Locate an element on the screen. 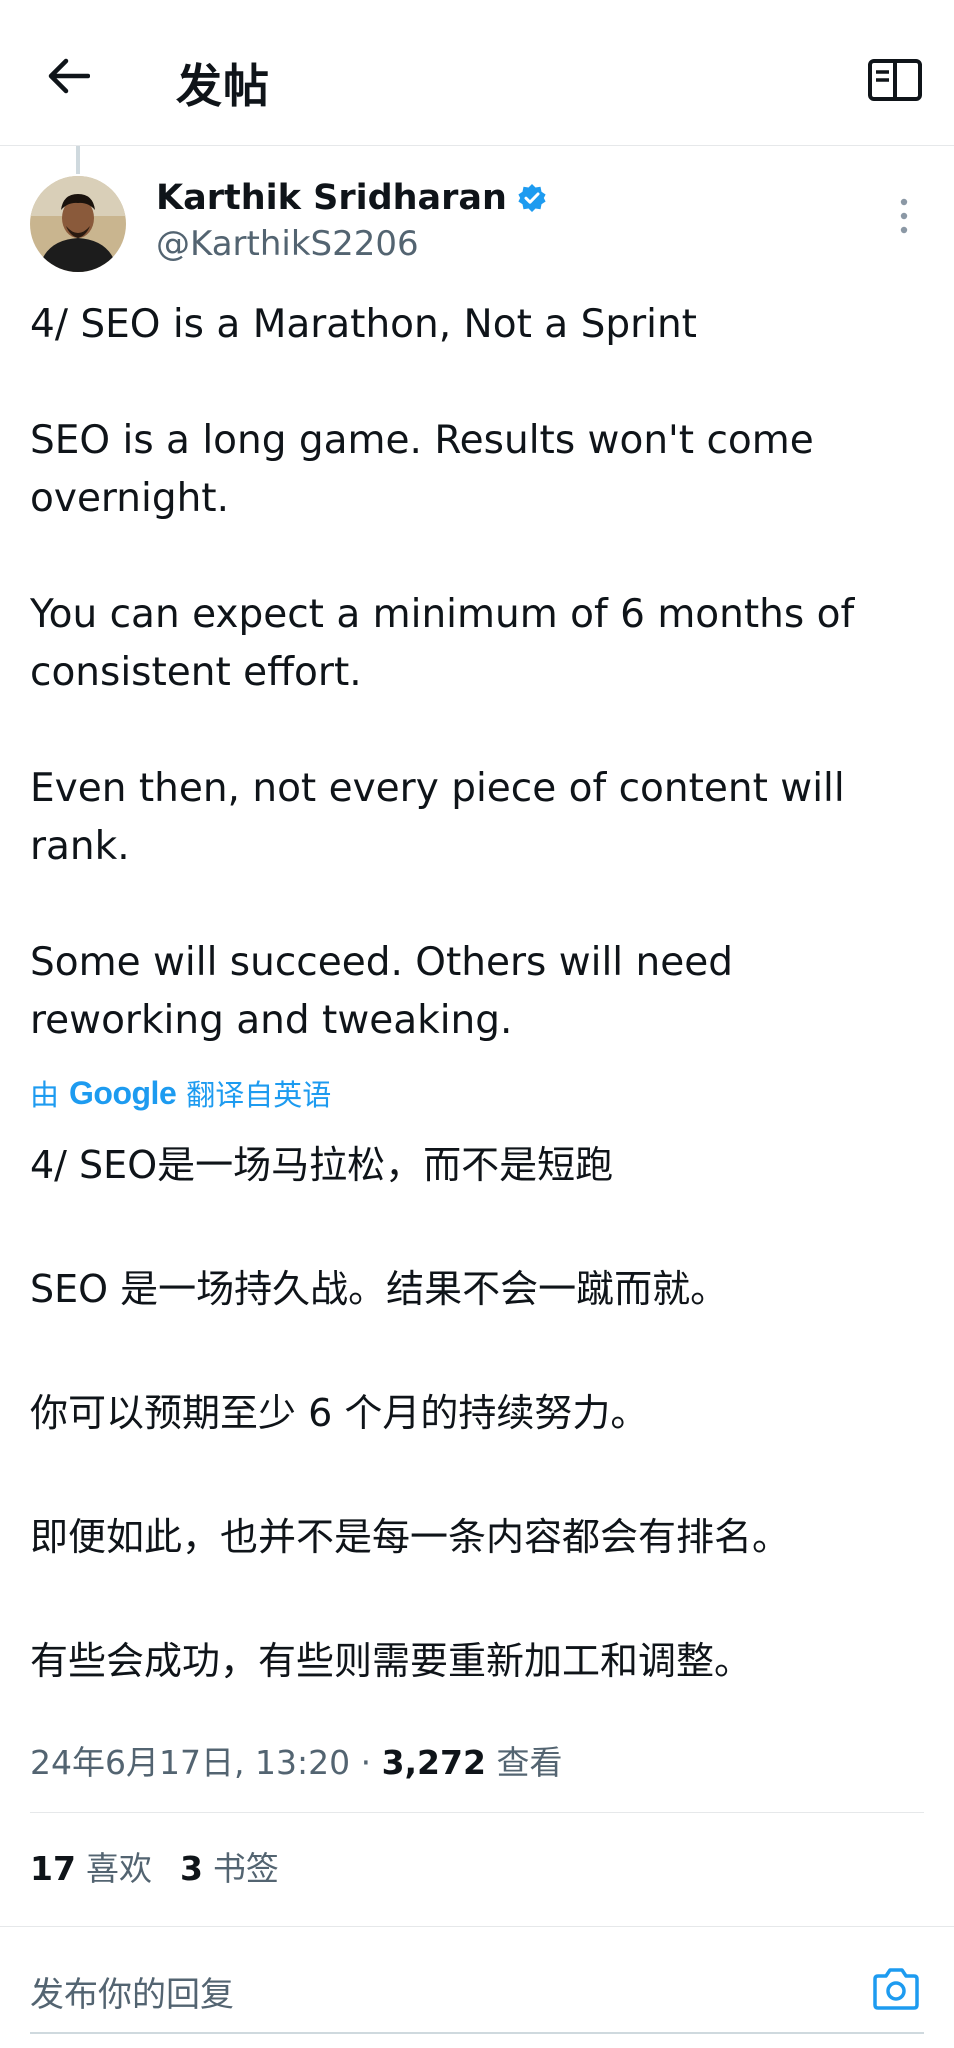 The width and height of the screenshot is (954, 2048). likes-stat: 17 喜欢 is located at coordinates (91, 1866).